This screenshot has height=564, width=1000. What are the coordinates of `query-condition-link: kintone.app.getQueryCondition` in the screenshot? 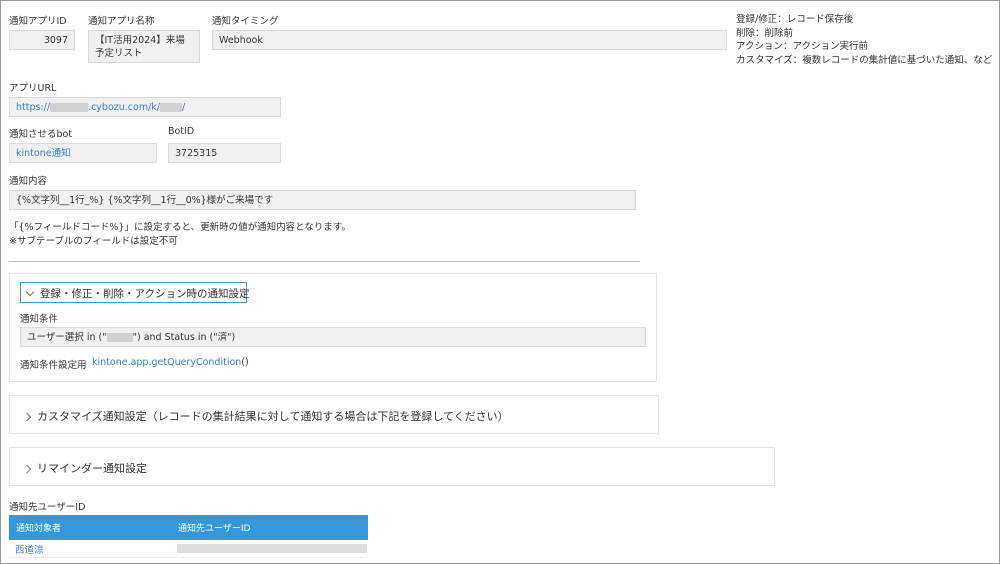 It's located at (166, 362).